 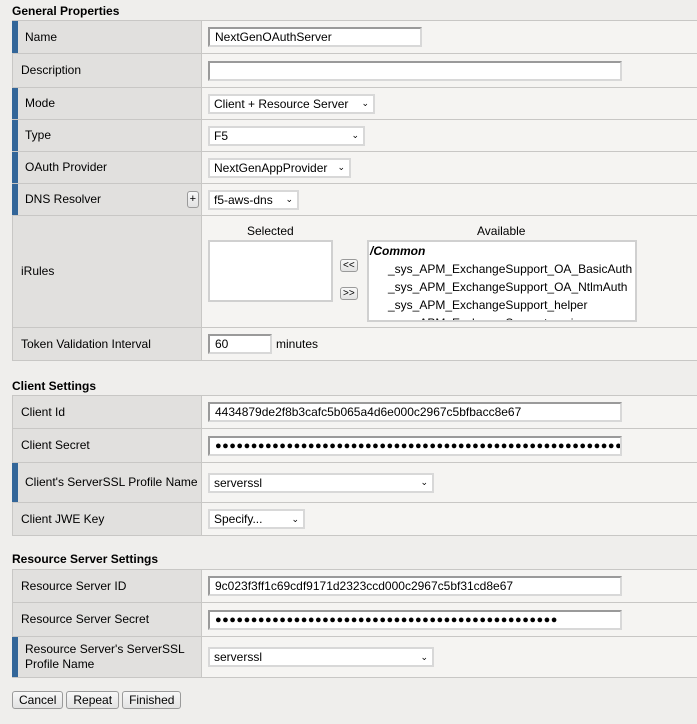 What do you see at coordinates (54, 386) in the screenshot?
I see `client-settings-heading: Client Settings` at bounding box center [54, 386].